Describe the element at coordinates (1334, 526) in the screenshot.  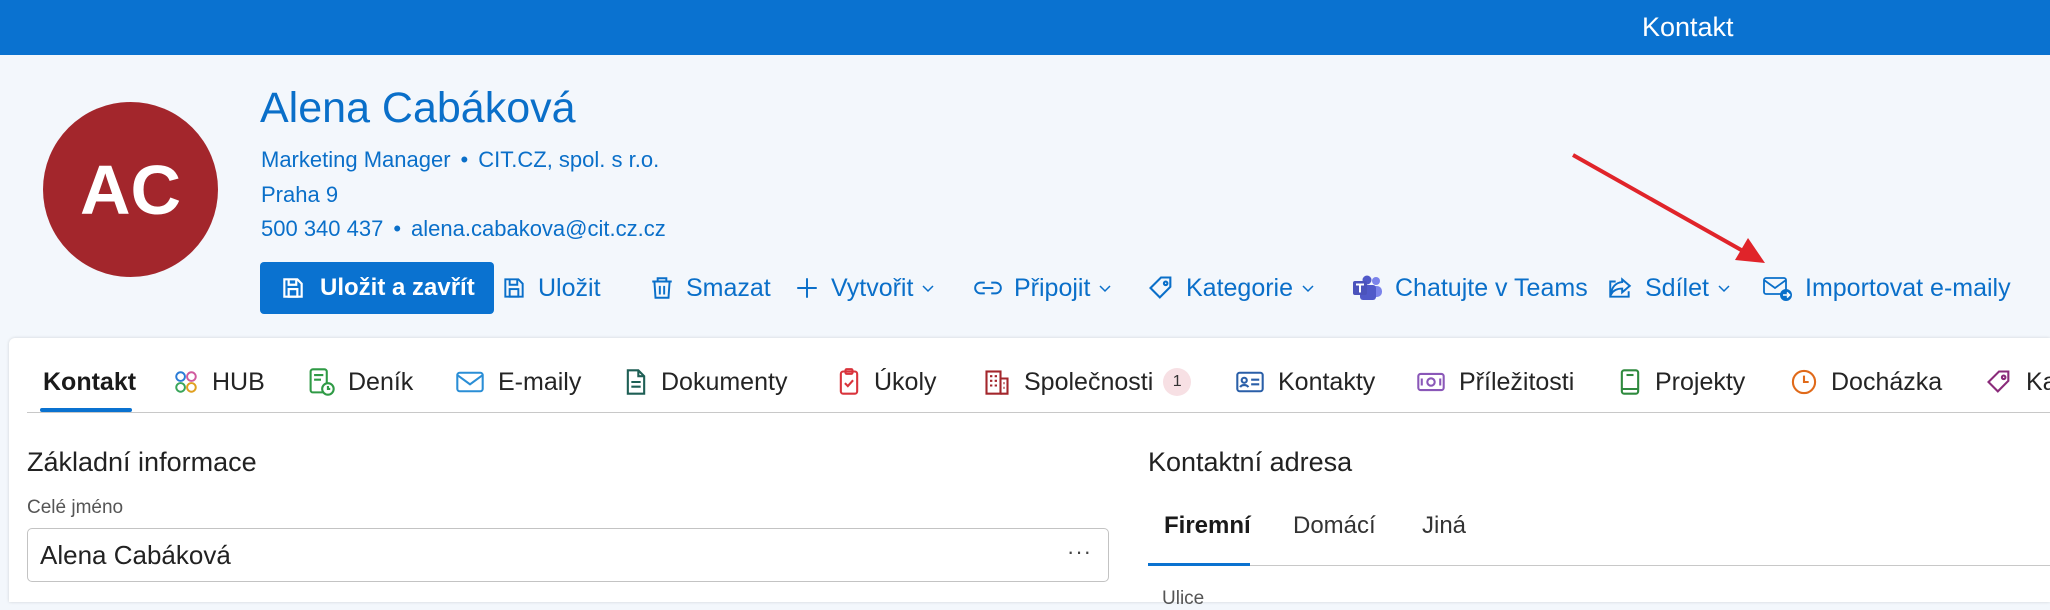
I see `subtab-domaci: Domácí` at that location.